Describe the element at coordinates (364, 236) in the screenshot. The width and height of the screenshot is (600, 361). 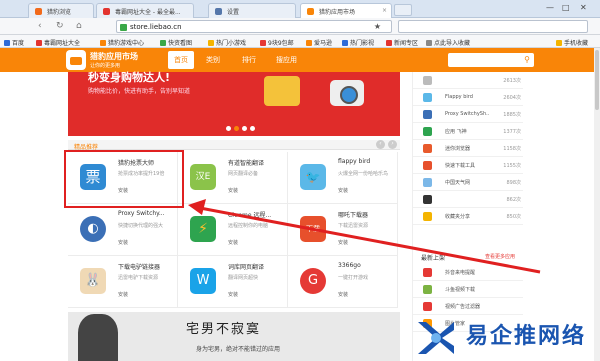
I see `annotation-arrow` at that location.